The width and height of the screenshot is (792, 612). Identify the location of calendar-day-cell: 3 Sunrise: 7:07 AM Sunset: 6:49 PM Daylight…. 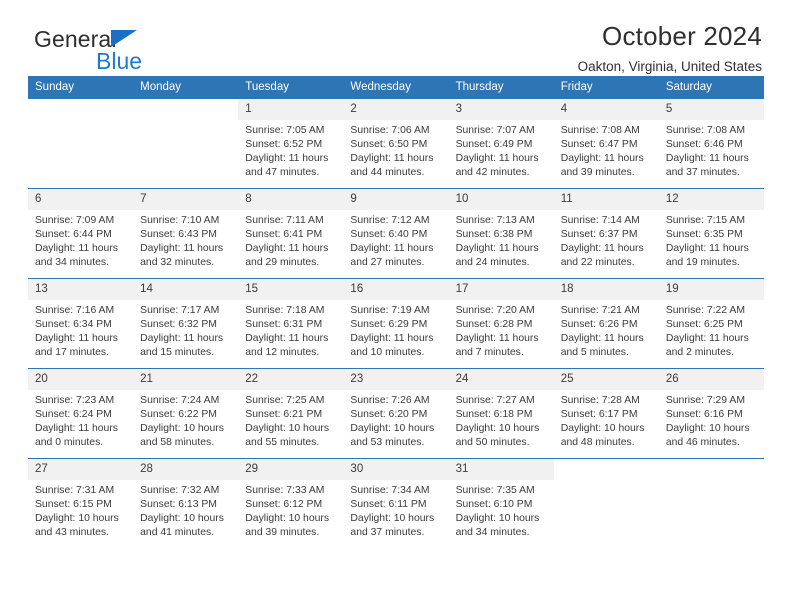
(501, 144).